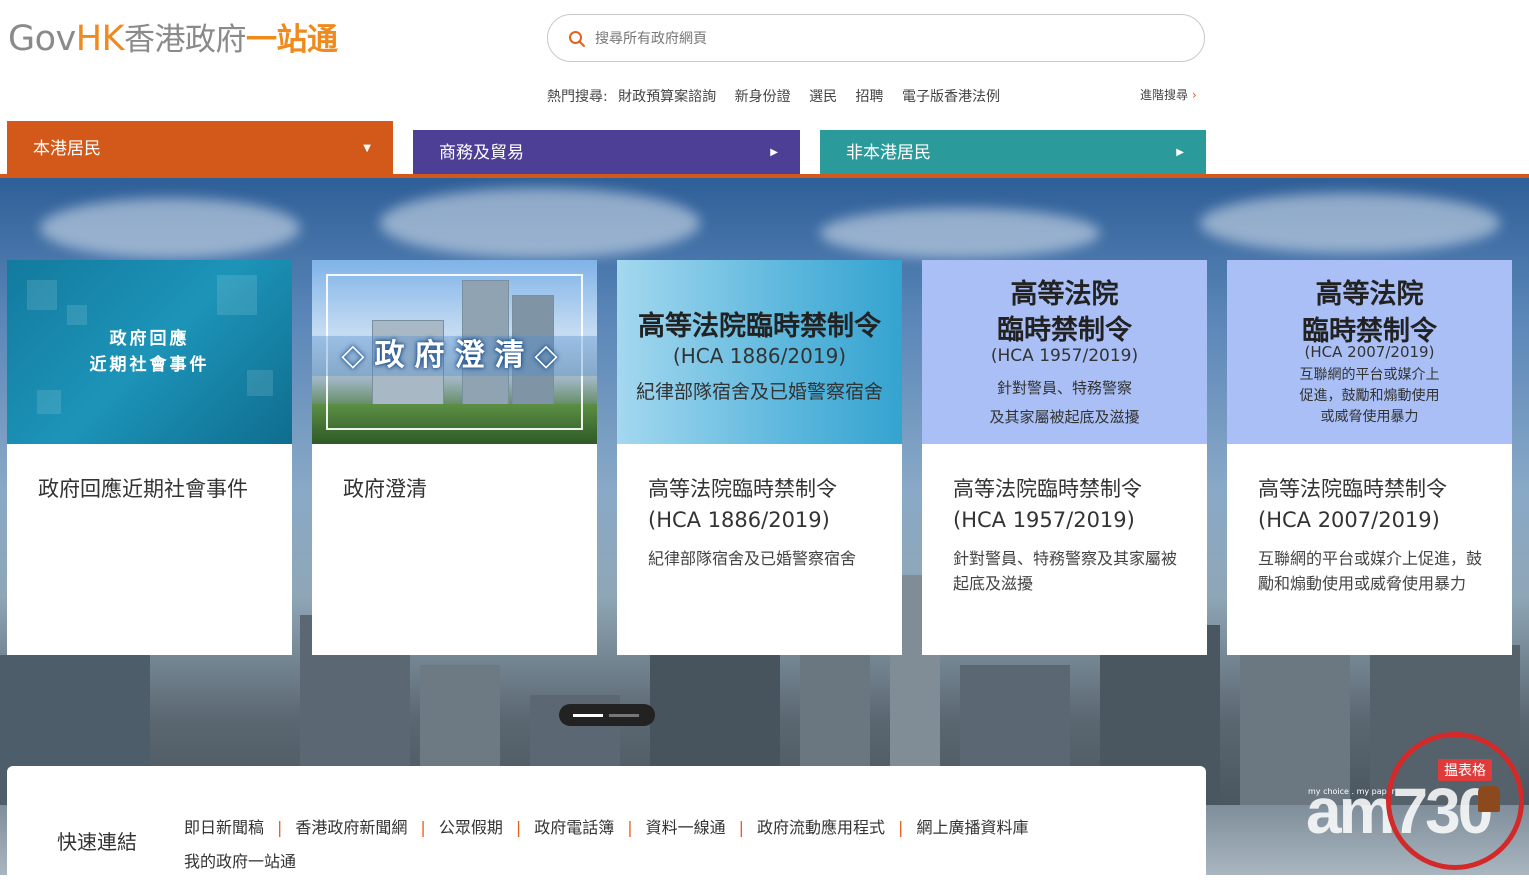  I want to click on logo-zh-text: 香港政府, so click(185, 40).